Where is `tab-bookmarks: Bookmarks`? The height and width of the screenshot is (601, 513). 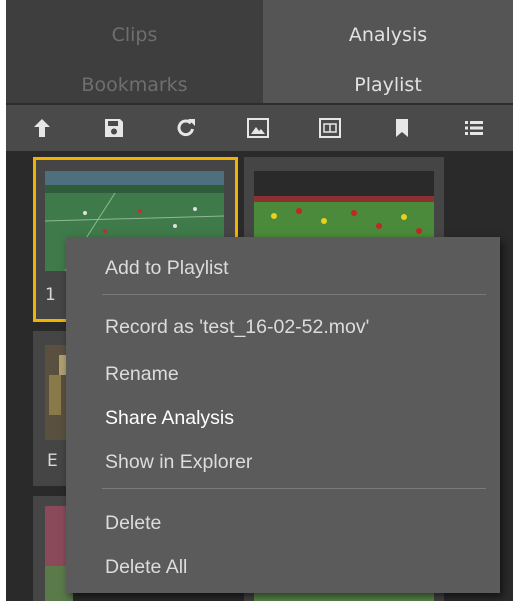 tab-bookmarks: Bookmarks is located at coordinates (134, 85).